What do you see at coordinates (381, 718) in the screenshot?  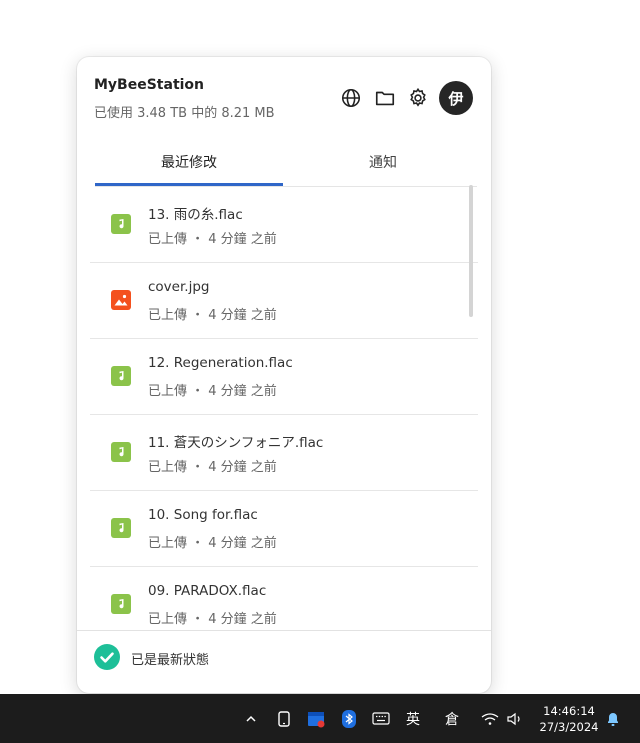 I see `keyboard-icon` at bounding box center [381, 718].